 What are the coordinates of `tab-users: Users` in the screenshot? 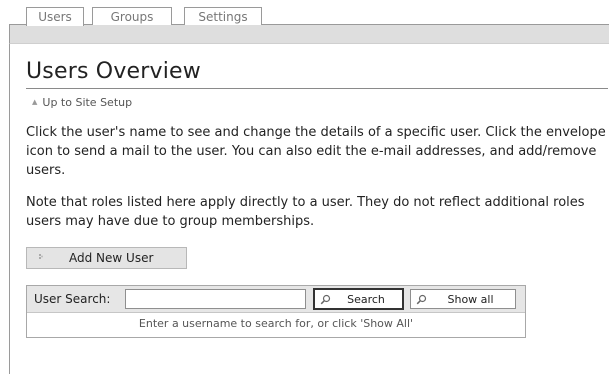 It's located at (55, 16).